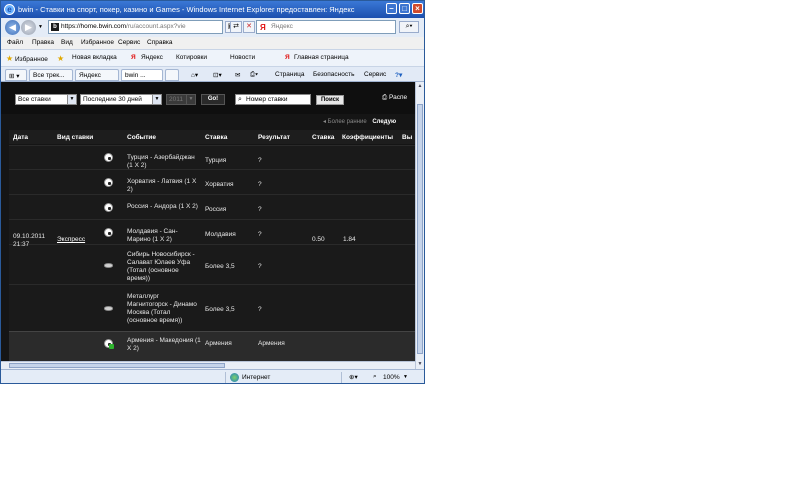 The width and height of the screenshot is (800, 500). Describe the element at coordinates (212, 206) in the screenshot. I see `table-row: Россия - Андора (1 X 2) Россия ?` at that location.